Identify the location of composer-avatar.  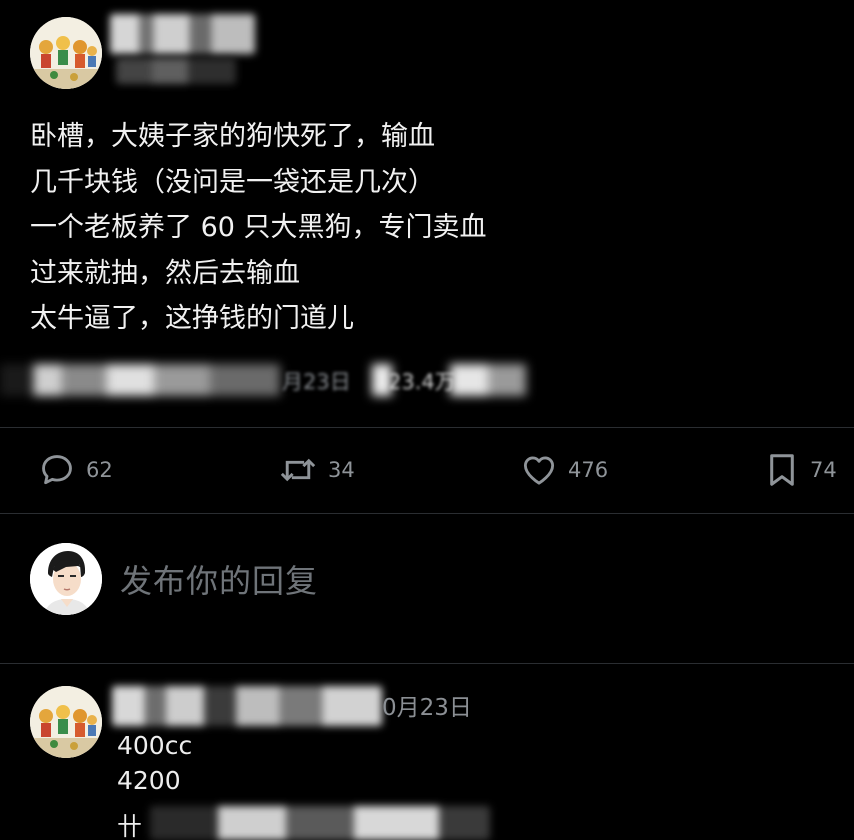
(66, 579).